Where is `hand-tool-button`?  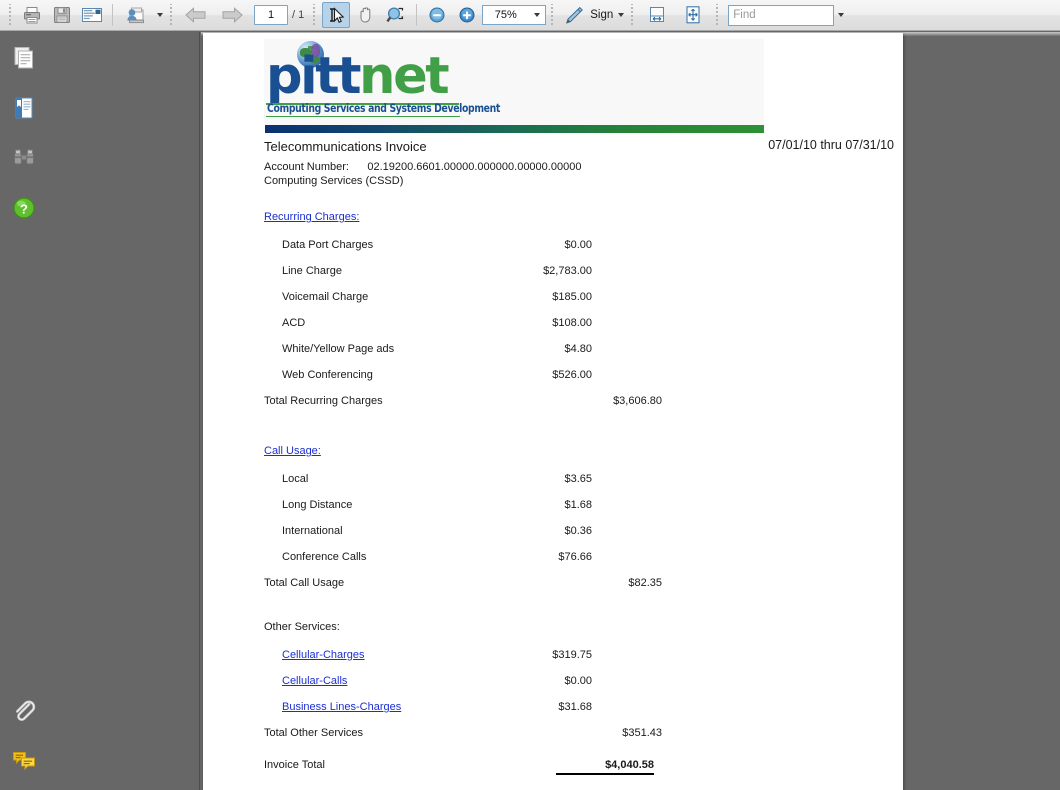 hand-tool-button is located at coordinates (366, 15).